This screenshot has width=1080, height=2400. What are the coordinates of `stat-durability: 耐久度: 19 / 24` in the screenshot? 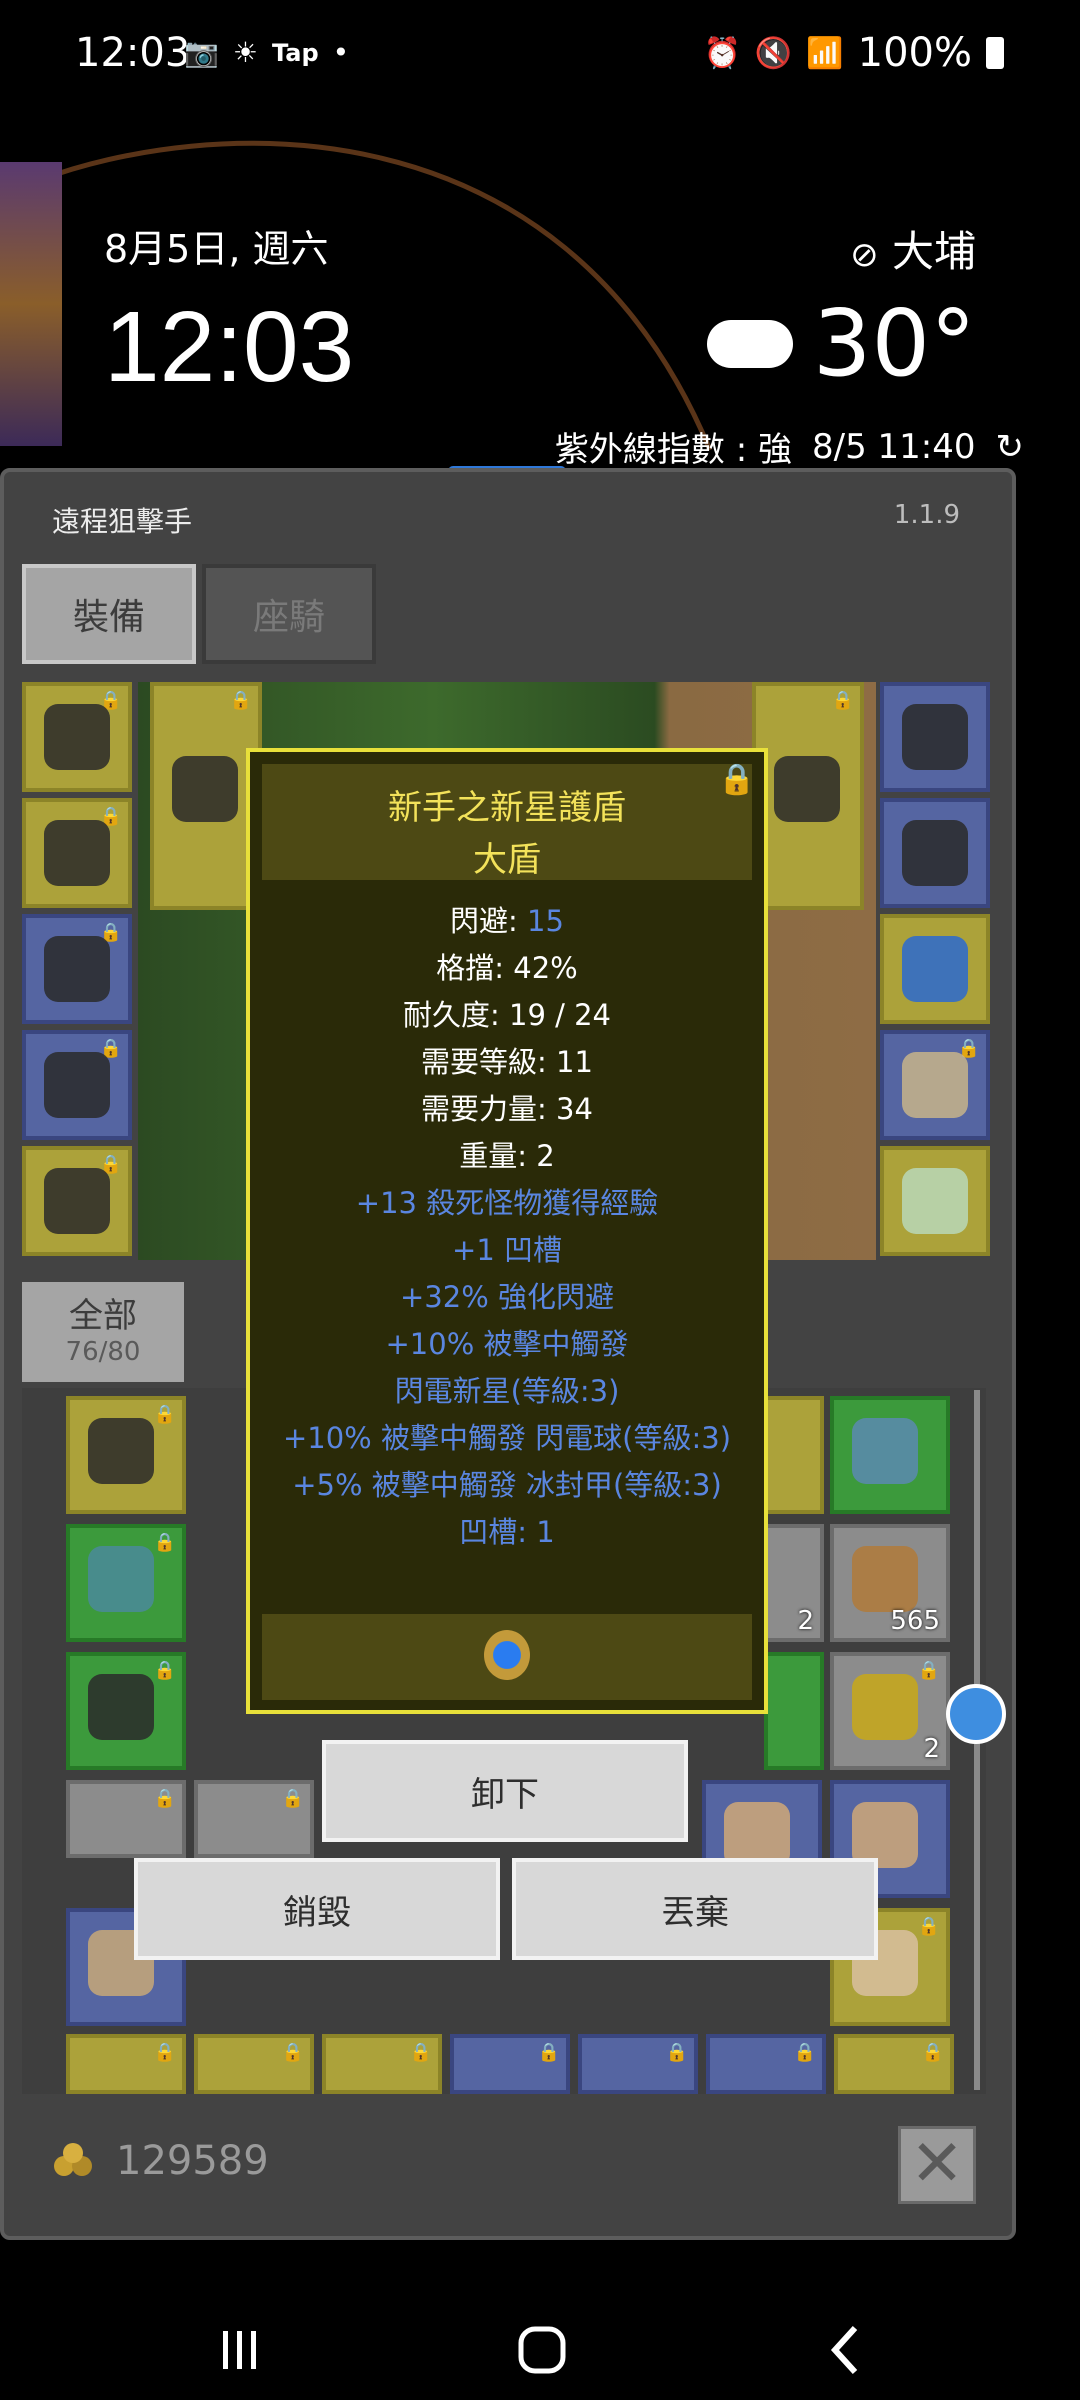 It's located at (507, 1015).